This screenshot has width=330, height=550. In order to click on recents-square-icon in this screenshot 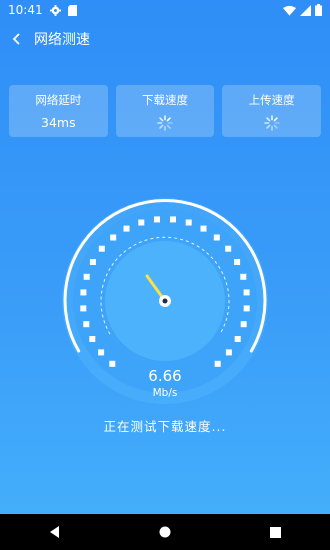, I will do `click(275, 532)`.